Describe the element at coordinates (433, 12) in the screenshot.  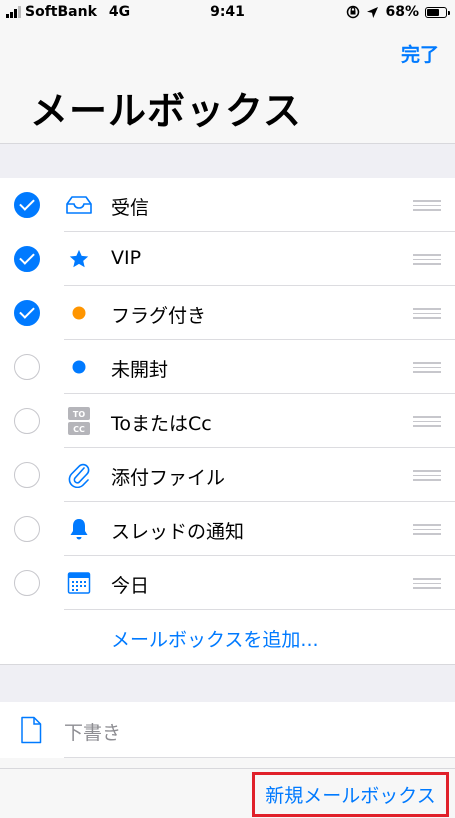
I see `battery-level` at that location.